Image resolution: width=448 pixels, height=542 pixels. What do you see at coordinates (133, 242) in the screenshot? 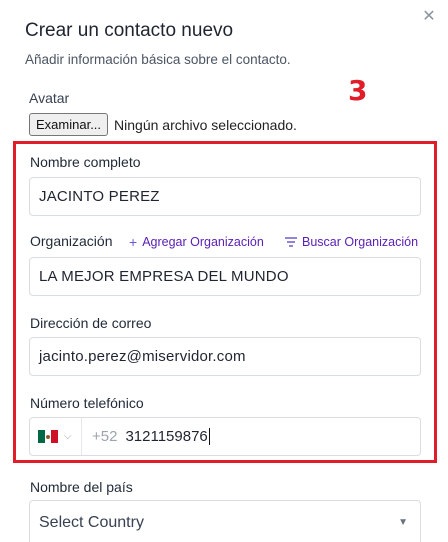
I see `plus-icon: +` at bounding box center [133, 242].